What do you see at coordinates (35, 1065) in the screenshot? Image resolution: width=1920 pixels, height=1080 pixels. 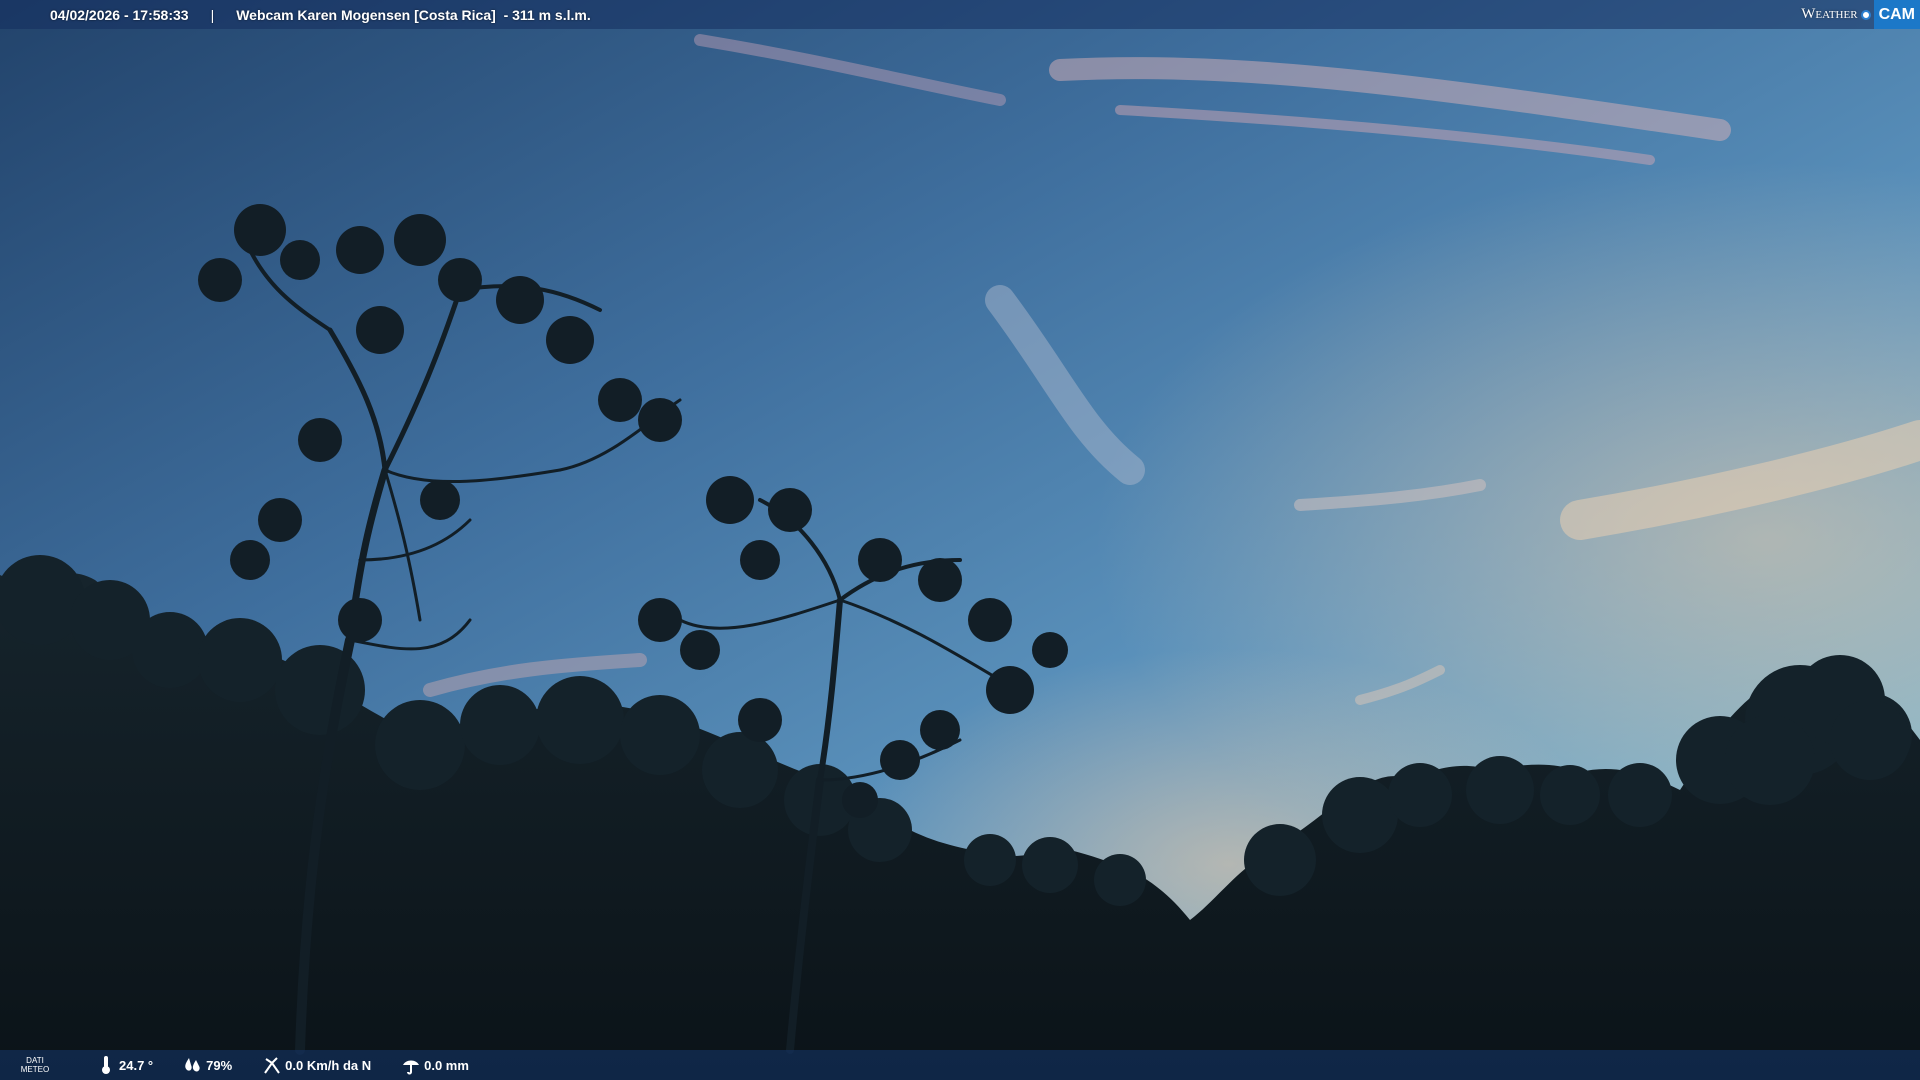 I see `weather-data-label: DATI METEO` at bounding box center [35, 1065].